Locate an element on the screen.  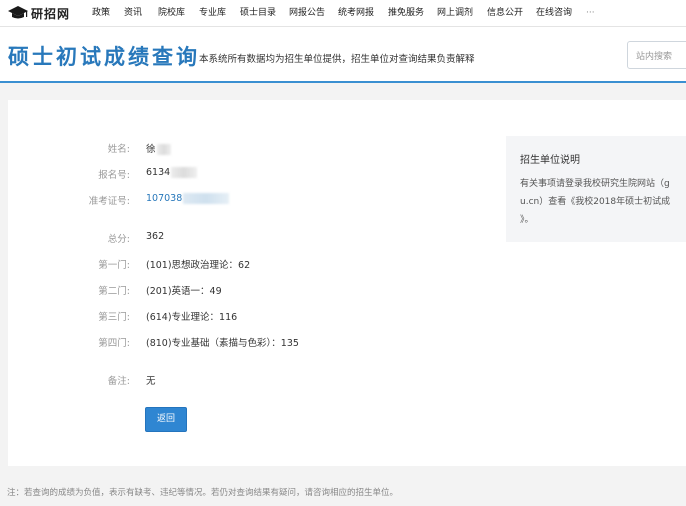
name-value: 徐 is located at coordinates (158, 148).